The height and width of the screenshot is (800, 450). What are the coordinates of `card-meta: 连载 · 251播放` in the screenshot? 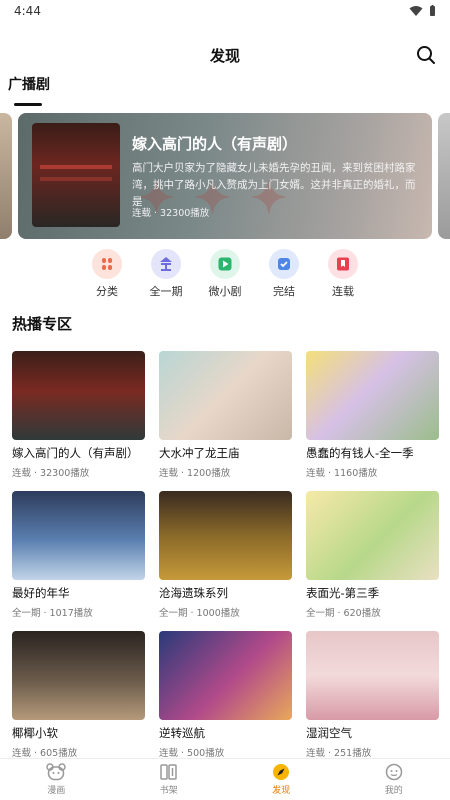 It's located at (339, 753).